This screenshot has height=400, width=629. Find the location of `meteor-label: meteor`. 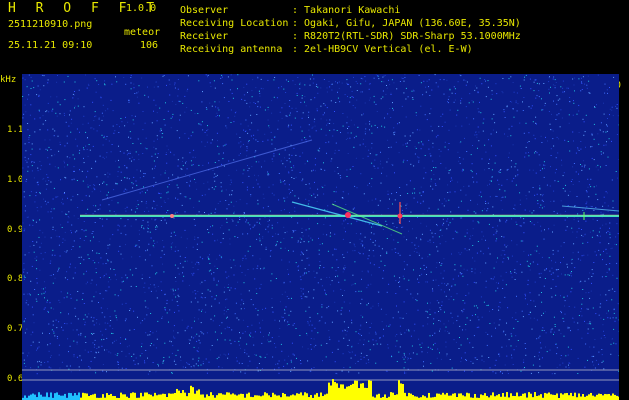

meteor-label: meteor is located at coordinates (142, 32).